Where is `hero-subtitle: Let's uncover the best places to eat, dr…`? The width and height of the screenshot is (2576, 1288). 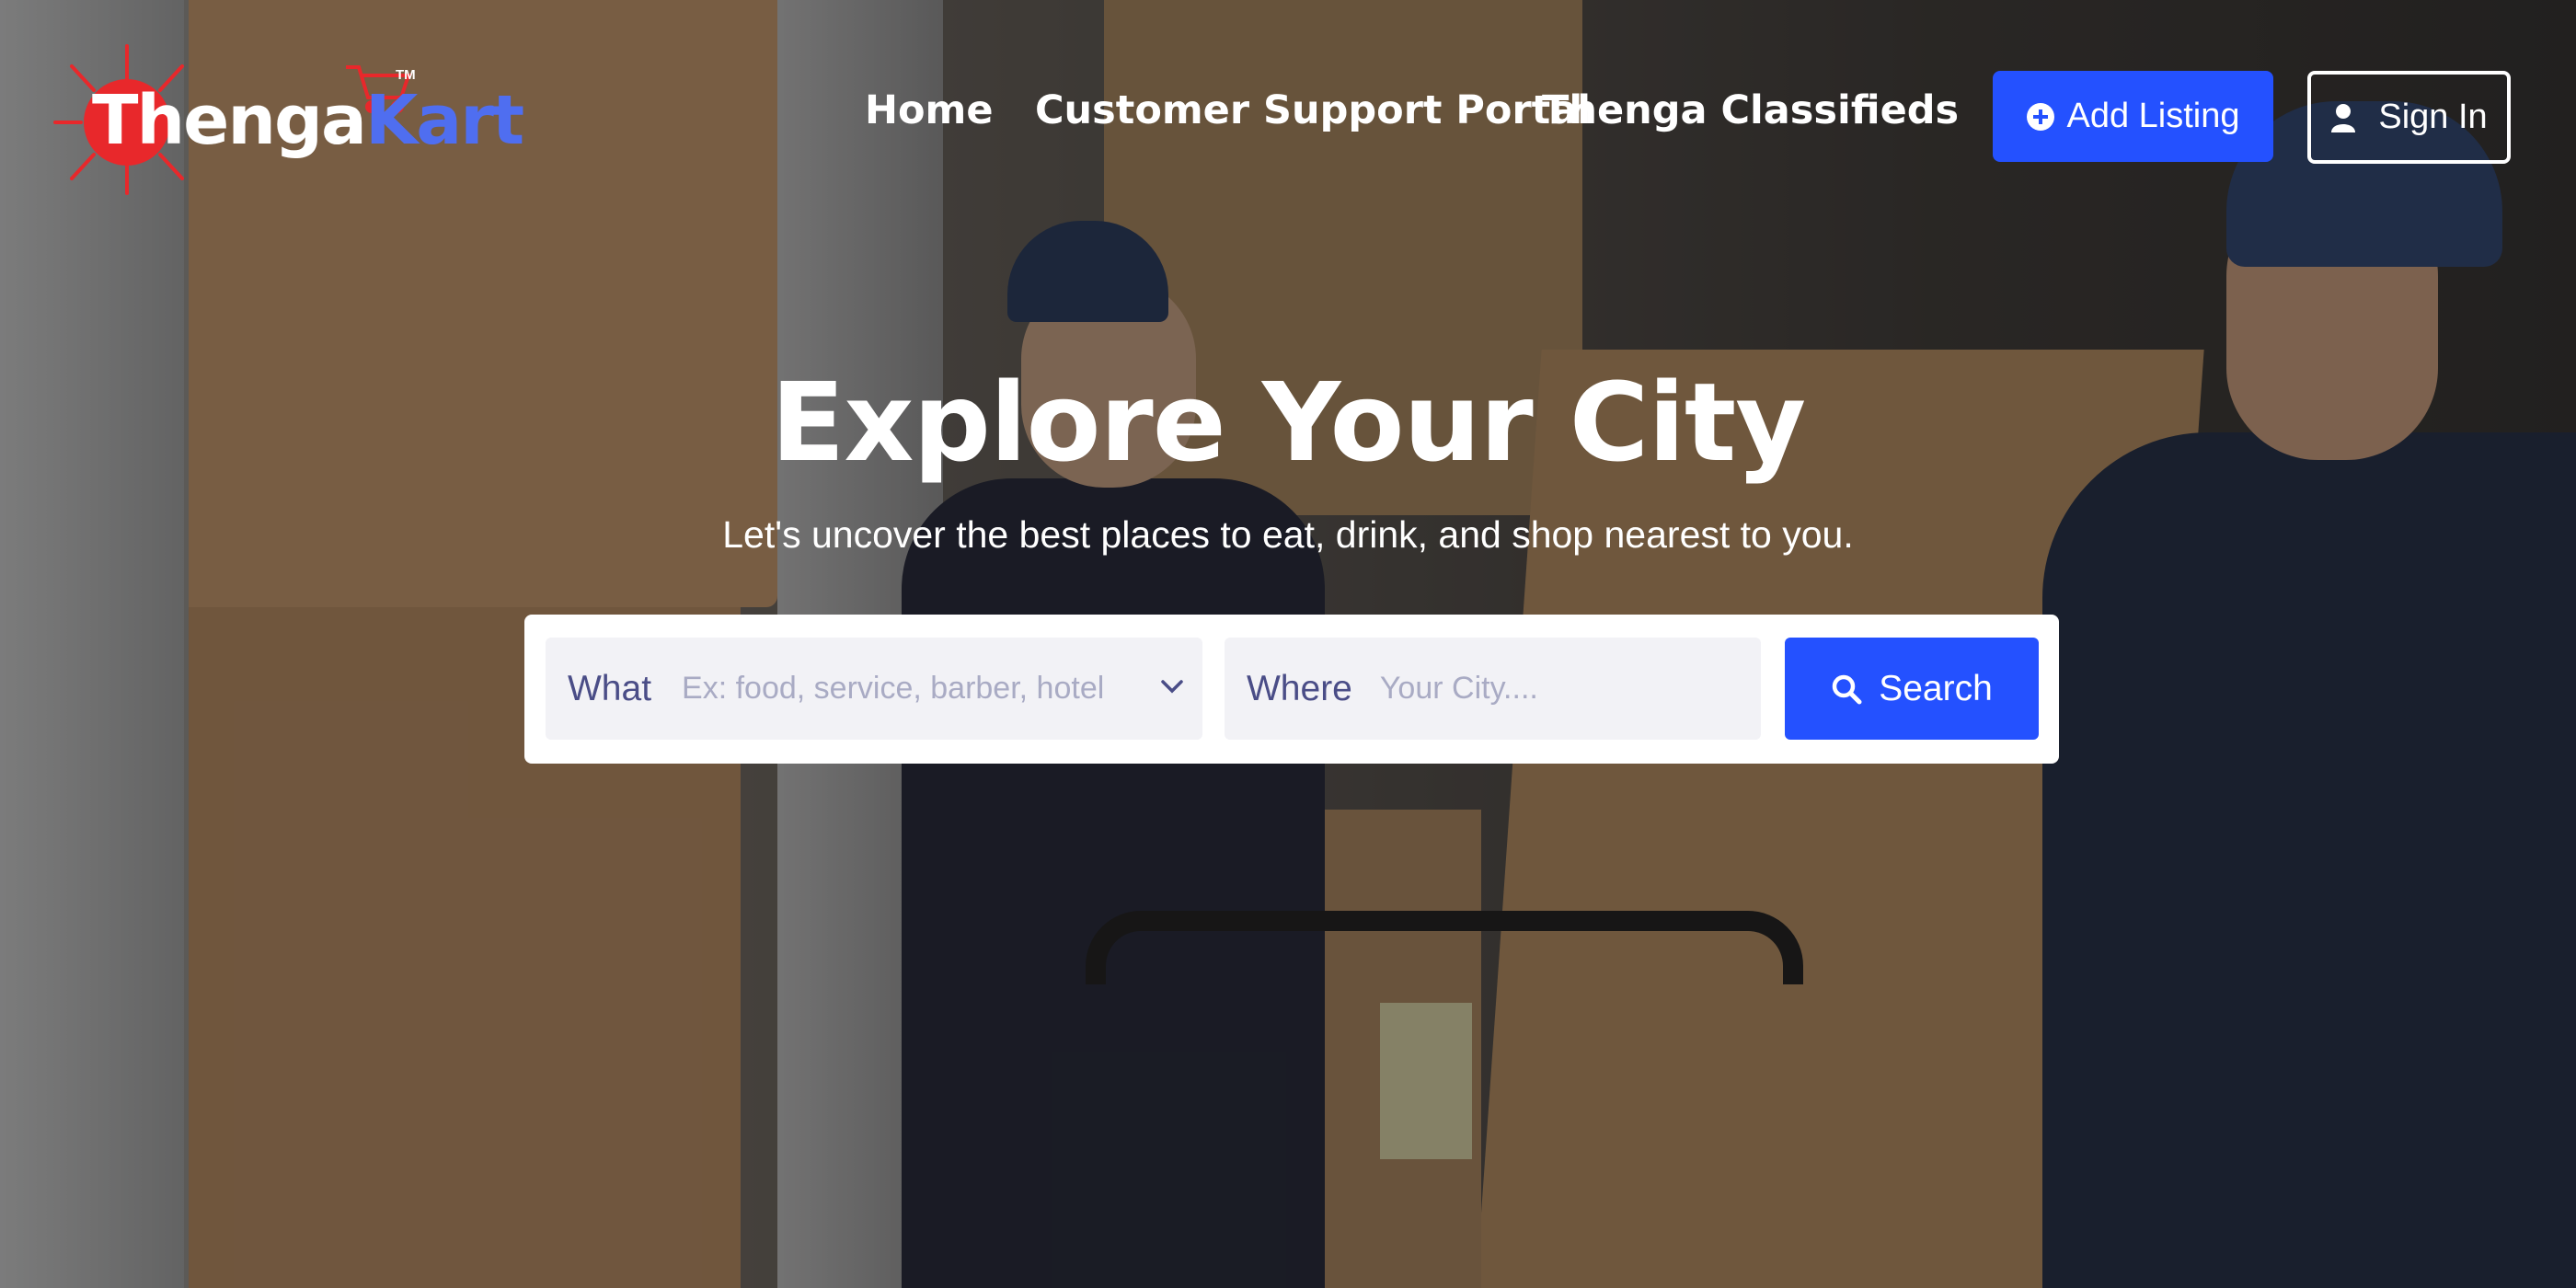 hero-subtitle: Let's uncover the best places to eat, dr… is located at coordinates (1288, 534).